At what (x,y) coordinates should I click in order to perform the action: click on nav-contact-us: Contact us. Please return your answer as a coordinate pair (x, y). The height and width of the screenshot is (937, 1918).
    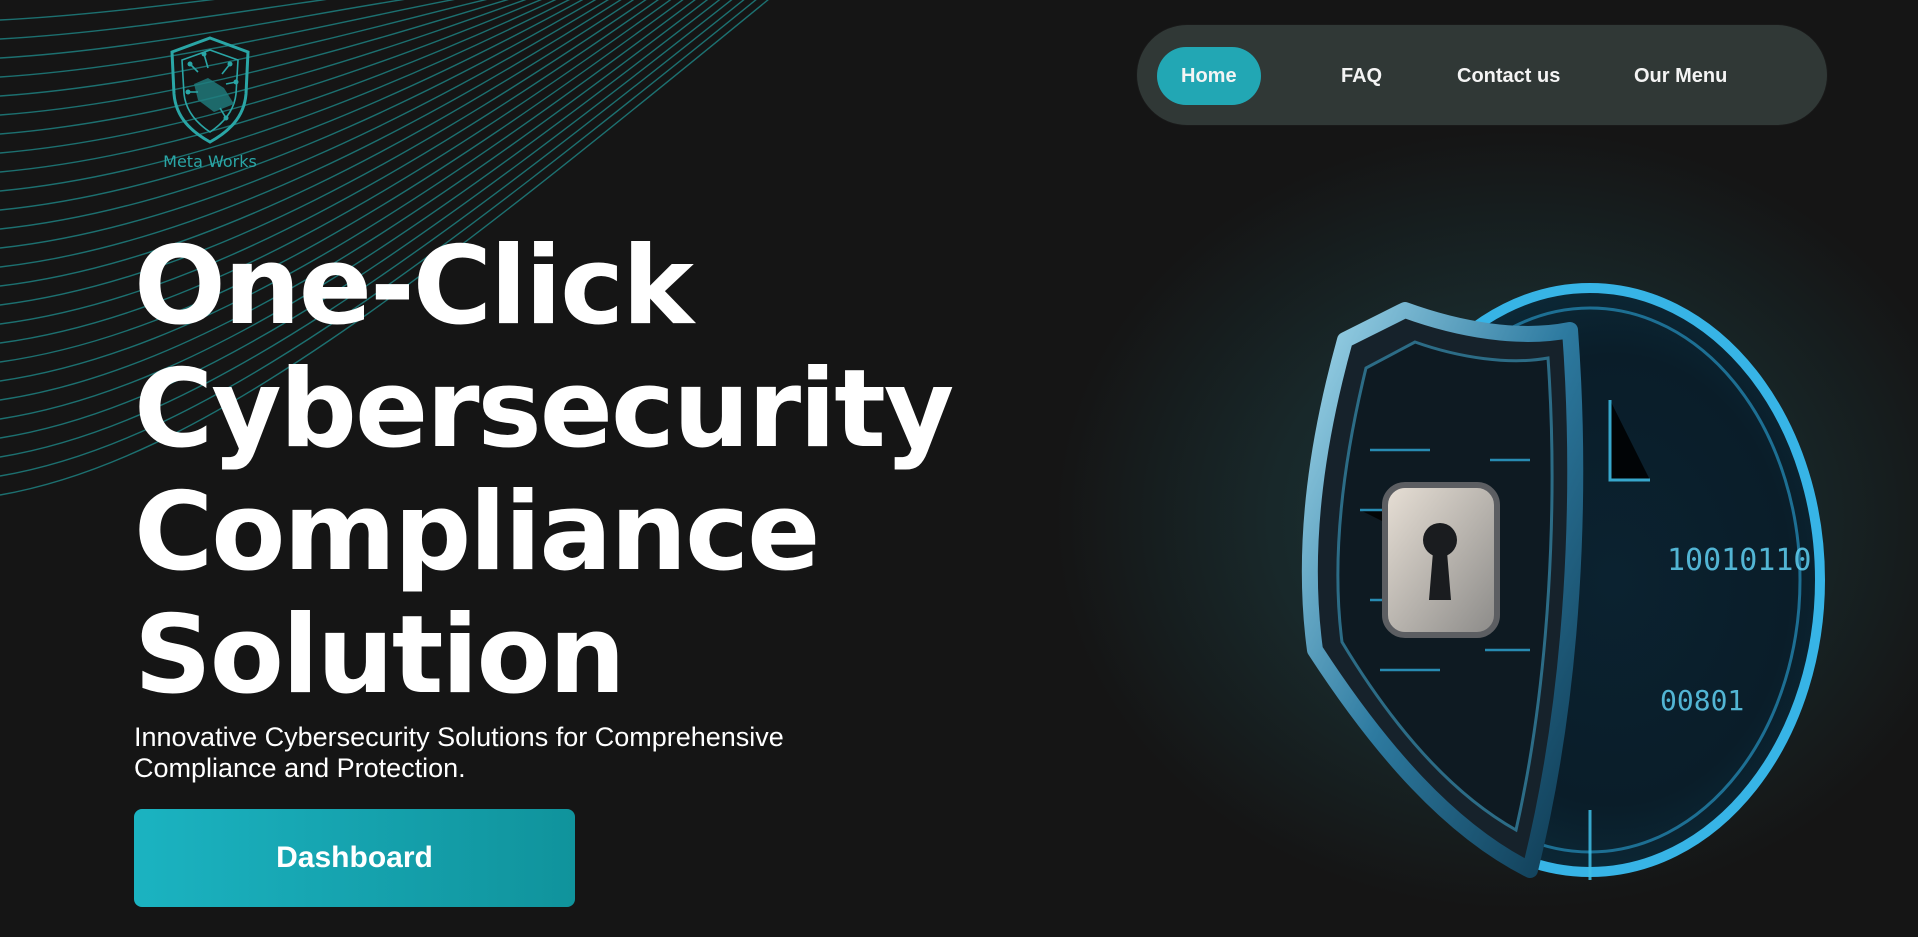
    Looking at the image, I should click on (1508, 76).